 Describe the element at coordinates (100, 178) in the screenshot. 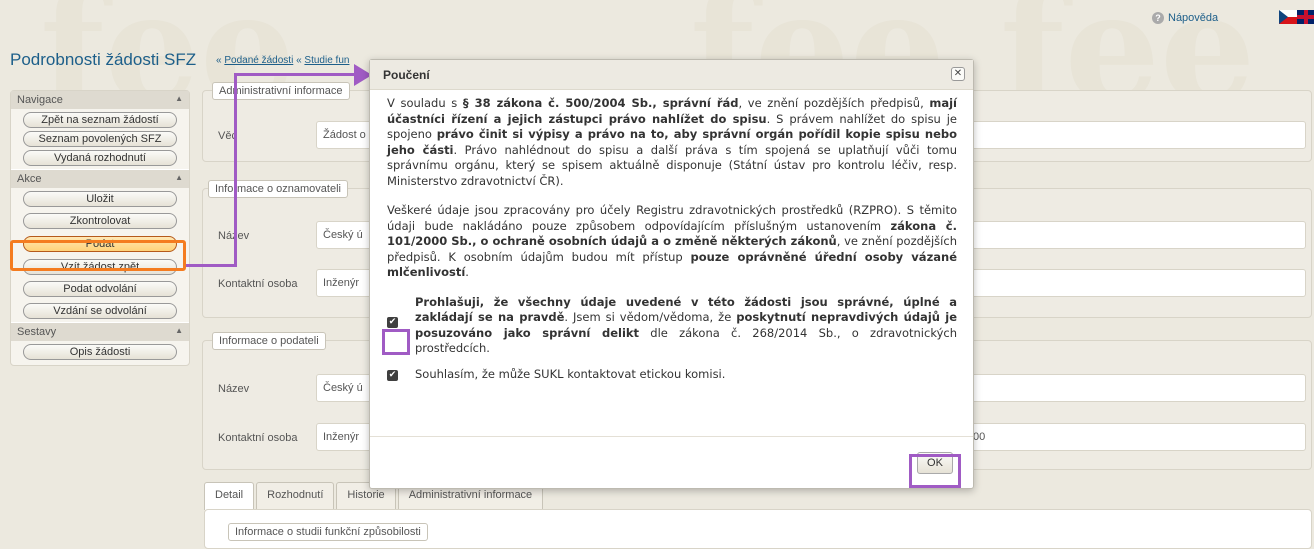

I see `sidebar-section-akce: Akce ▲` at that location.